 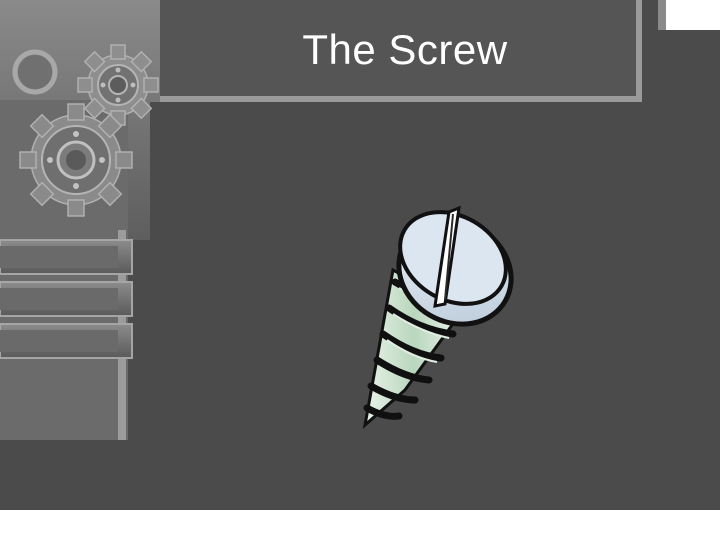 I want to click on slide-title: The Screw, so click(x=405, y=49).